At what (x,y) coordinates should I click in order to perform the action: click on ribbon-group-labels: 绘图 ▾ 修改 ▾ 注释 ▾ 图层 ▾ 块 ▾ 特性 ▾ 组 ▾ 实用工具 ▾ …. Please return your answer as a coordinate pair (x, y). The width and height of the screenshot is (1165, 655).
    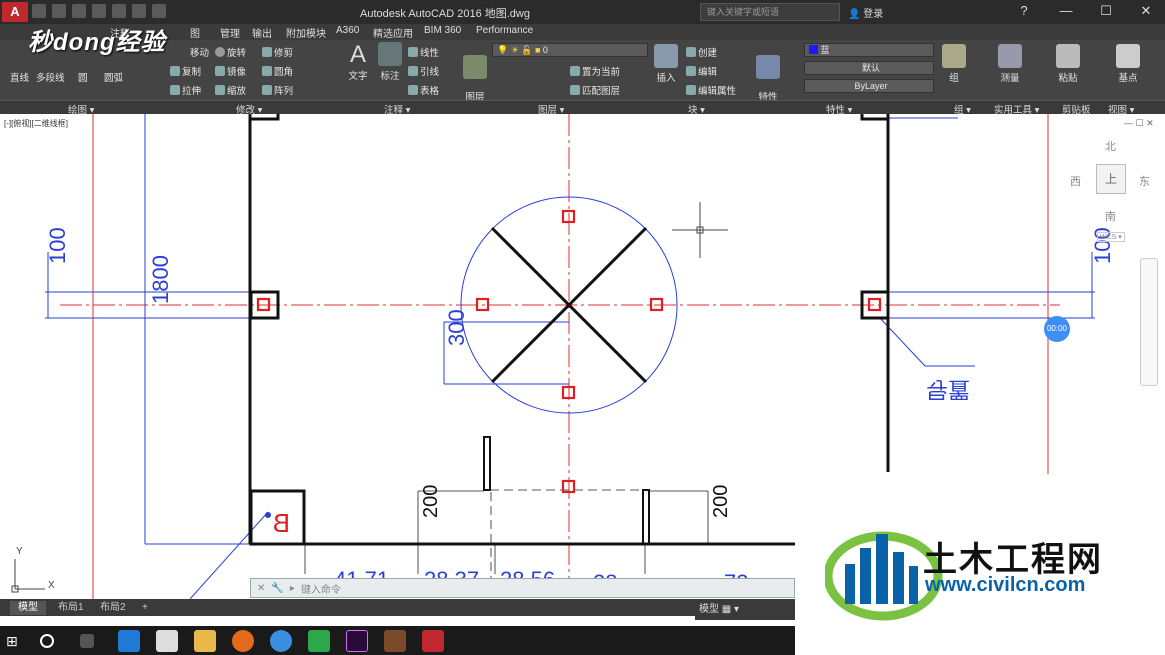
    Looking at the image, I should click on (582, 108).